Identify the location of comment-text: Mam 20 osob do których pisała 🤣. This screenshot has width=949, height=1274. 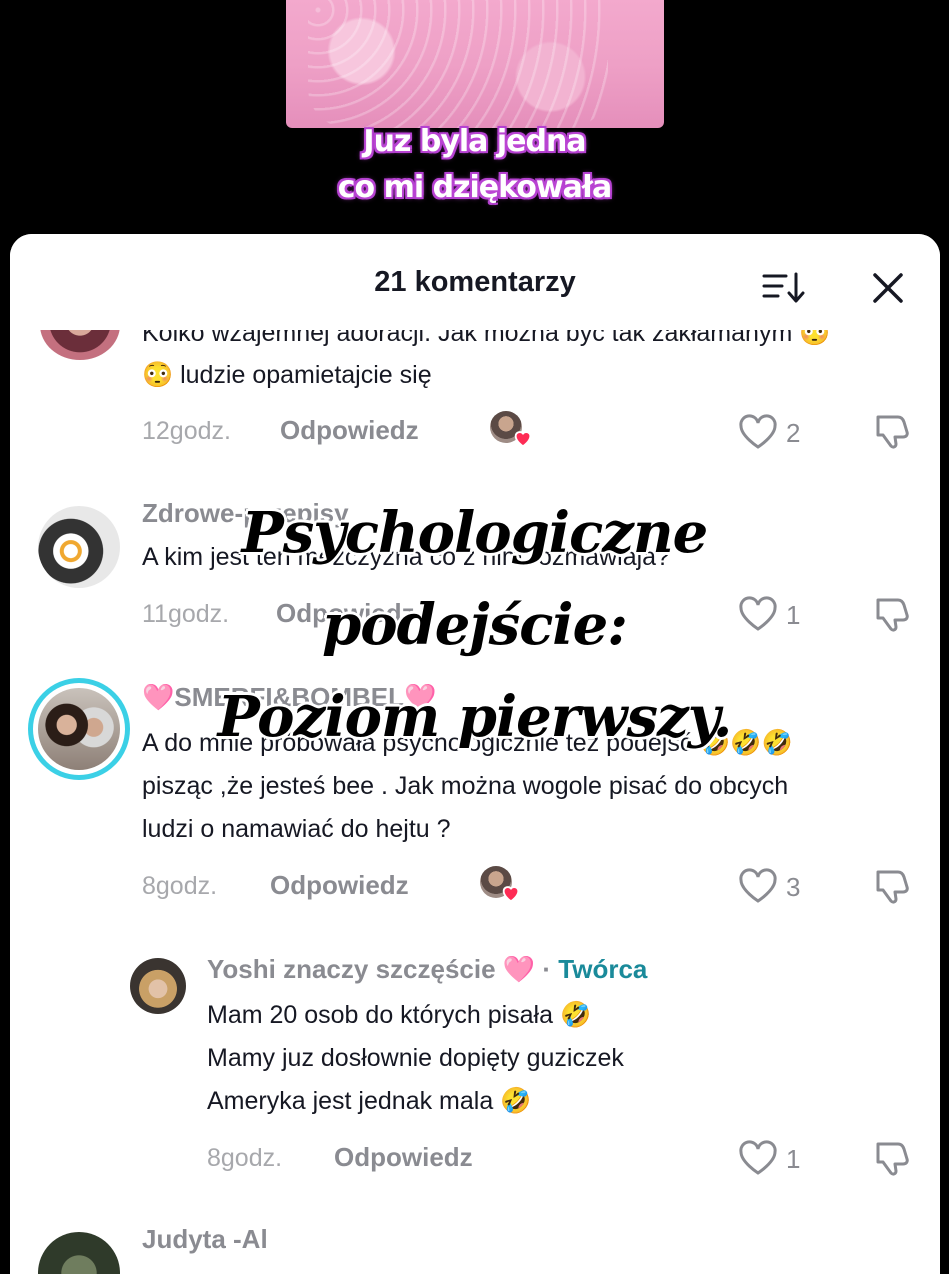
(399, 1015).